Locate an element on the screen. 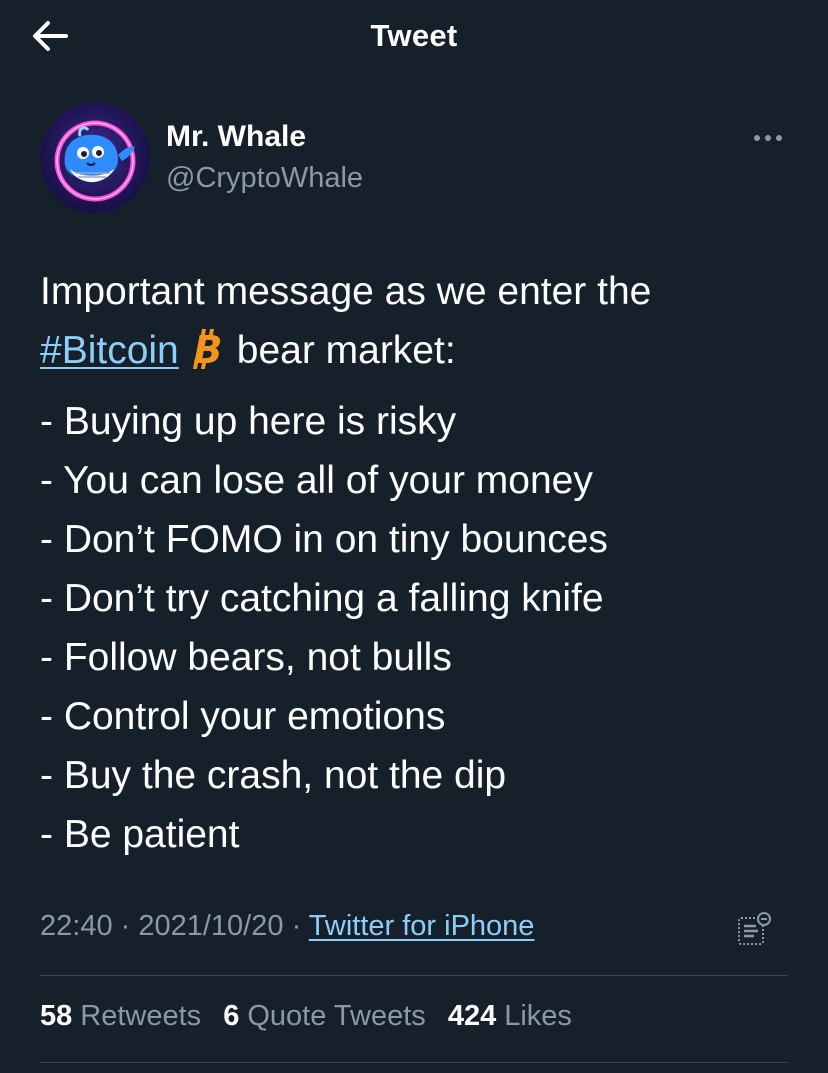 The height and width of the screenshot is (1073, 828). retweets-count: 58 is located at coordinates (56, 1016).